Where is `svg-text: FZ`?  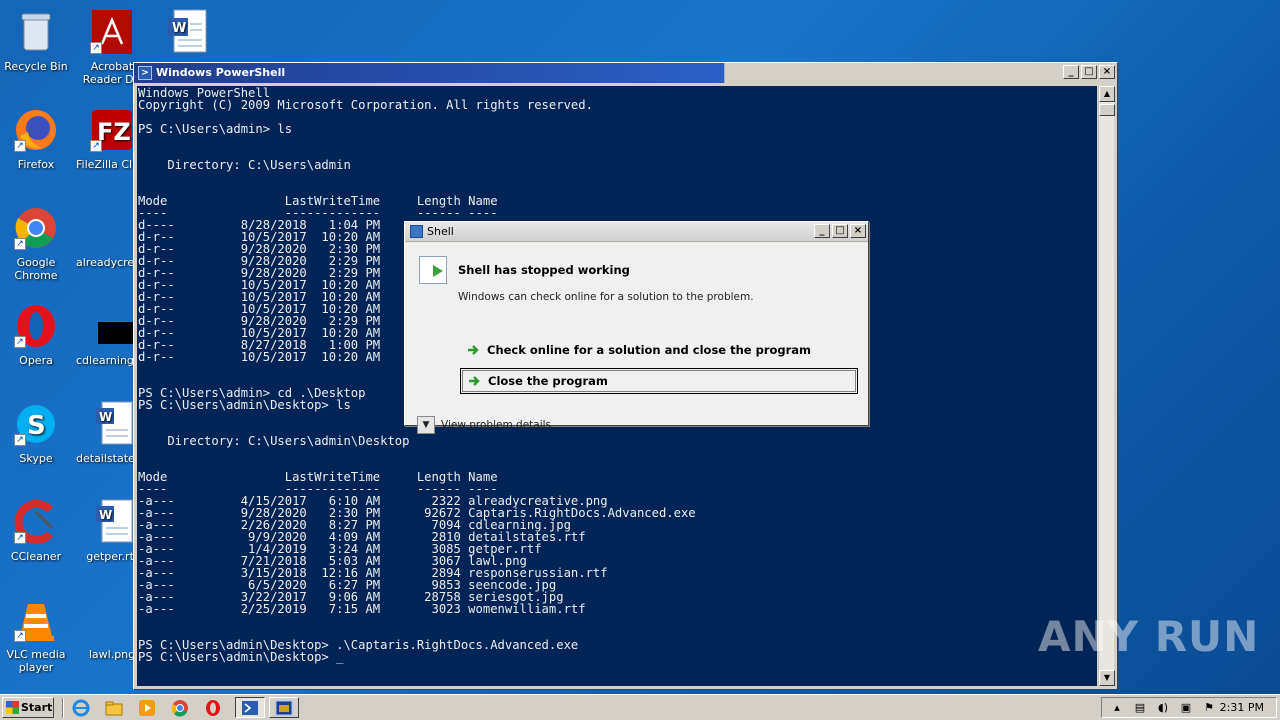 svg-text: FZ is located at coordinates (114, 132).